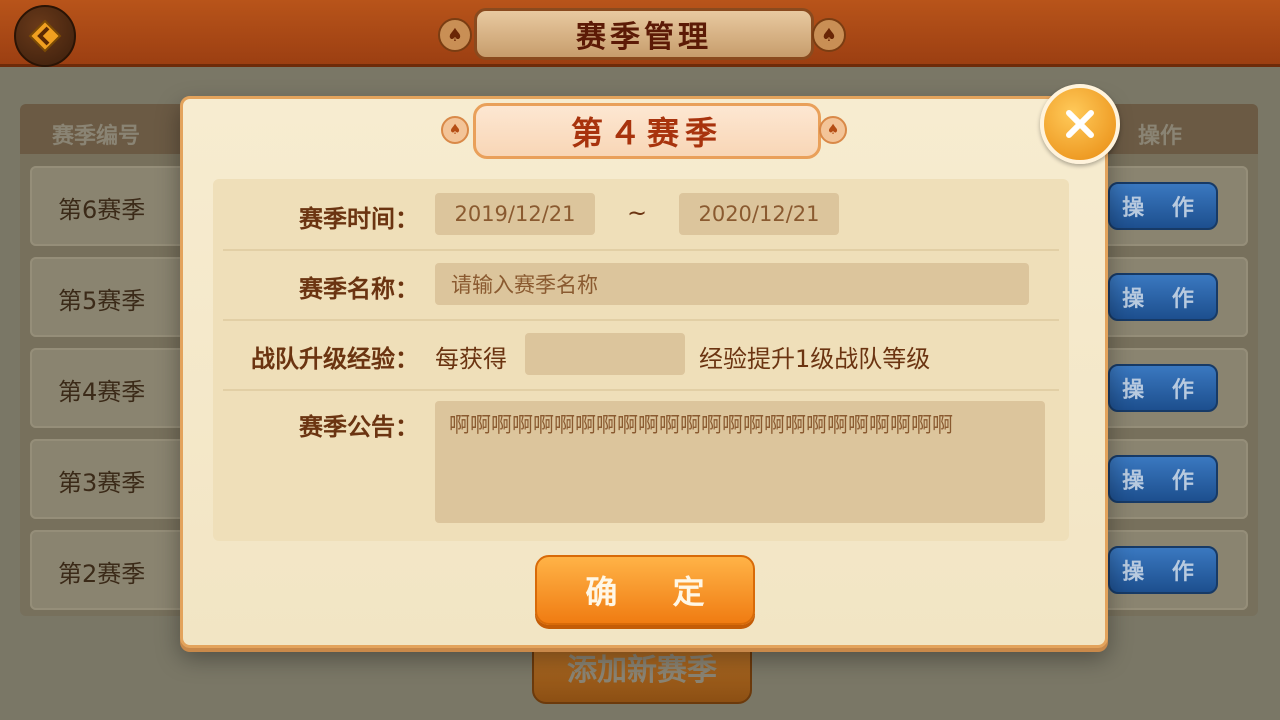  I want to click on season-time-label: 赛季时间：, so click(359, 219).